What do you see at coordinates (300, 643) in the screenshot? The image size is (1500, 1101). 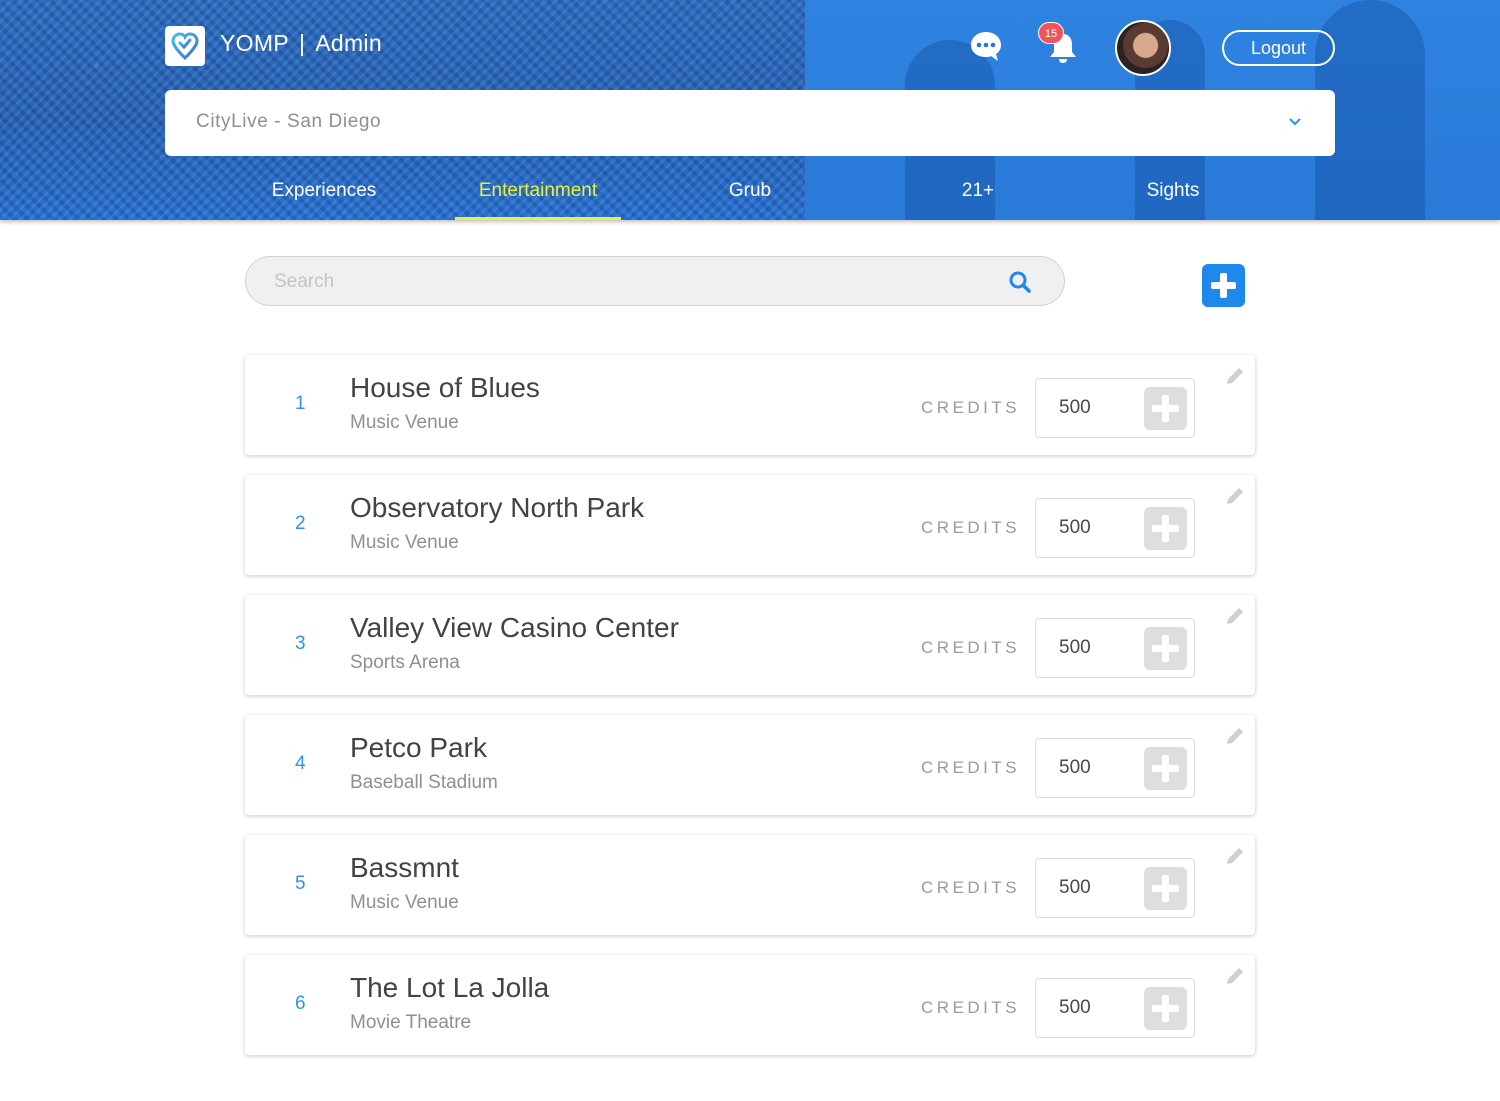 I see `item-index: 3` at bounding box center [300, 643].